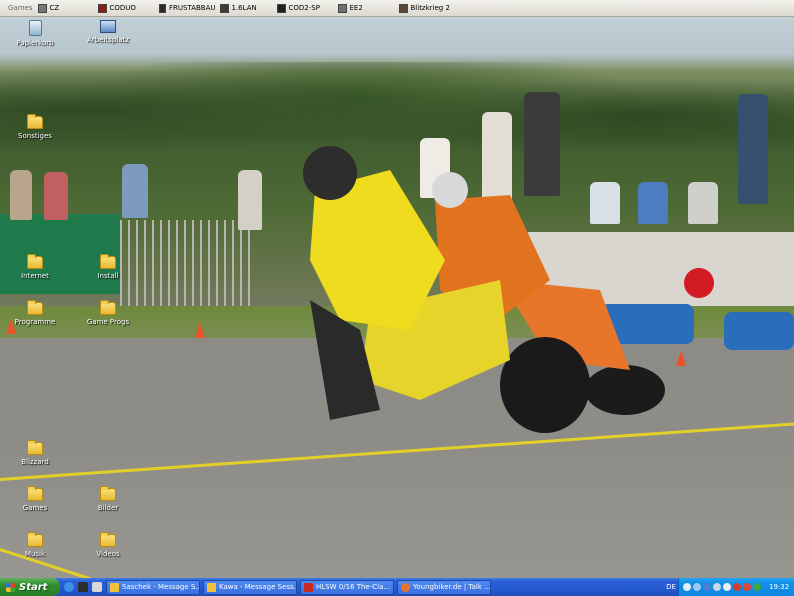 The image size is (794, 596). Describe the element at coordinates (20, 8) in the screenshot. I see `toolbar-label: Games` at that location.